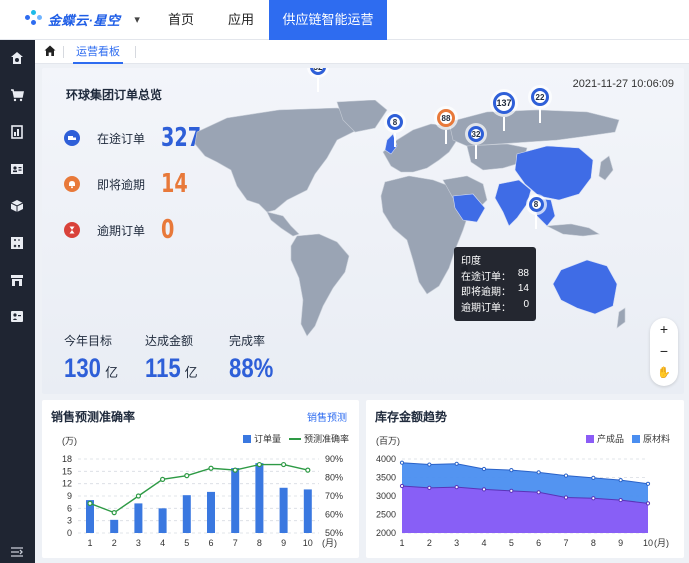  I want to click on tooltip-key: 逾期订单：, so click(486, 308).